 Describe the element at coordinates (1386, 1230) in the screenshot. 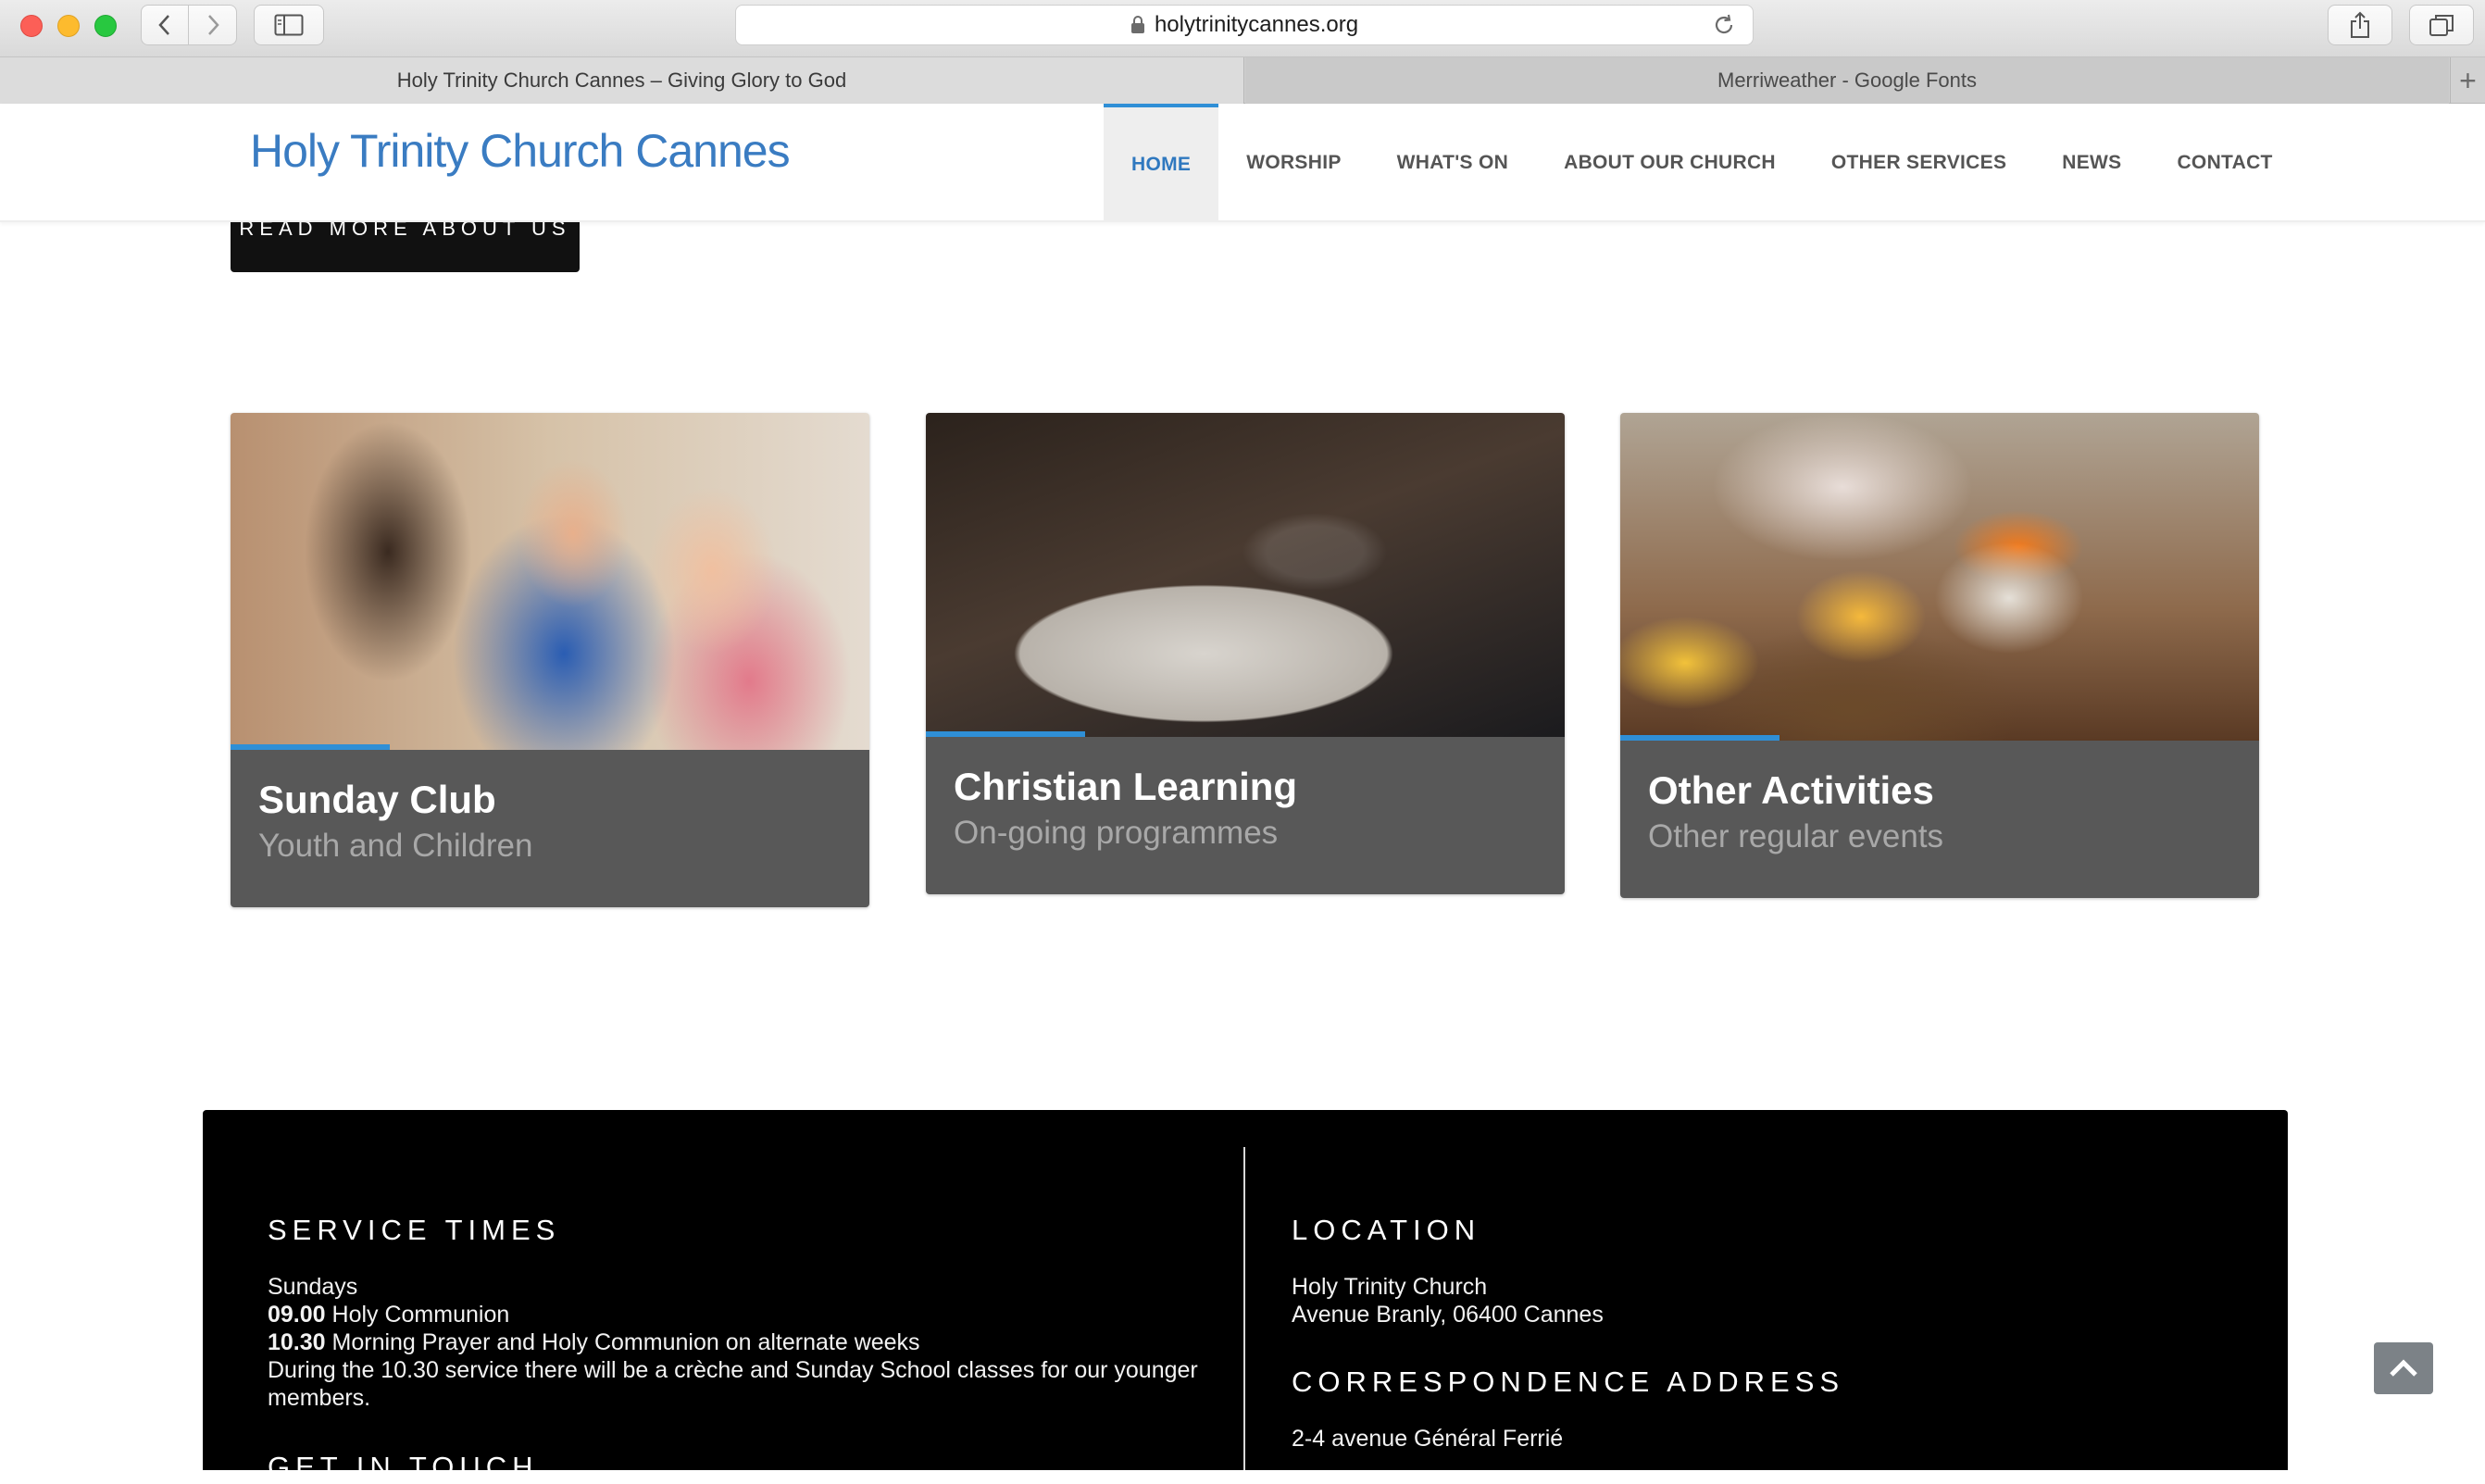

I see `location-heading: LOCATION` at that location.